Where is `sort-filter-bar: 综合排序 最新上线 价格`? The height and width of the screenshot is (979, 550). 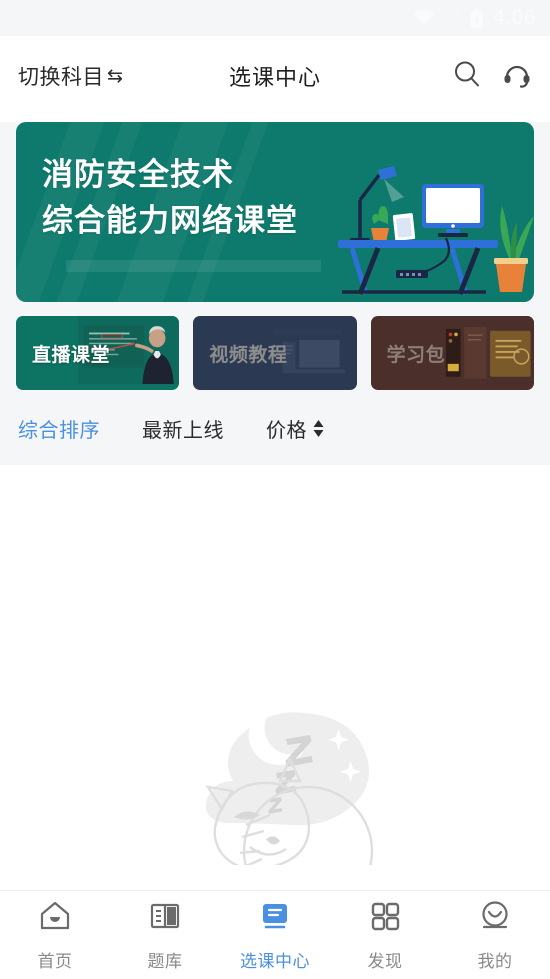
sort-filter-bar: 综合排序 最新上线 价格 is located at coordinates (275, 427).